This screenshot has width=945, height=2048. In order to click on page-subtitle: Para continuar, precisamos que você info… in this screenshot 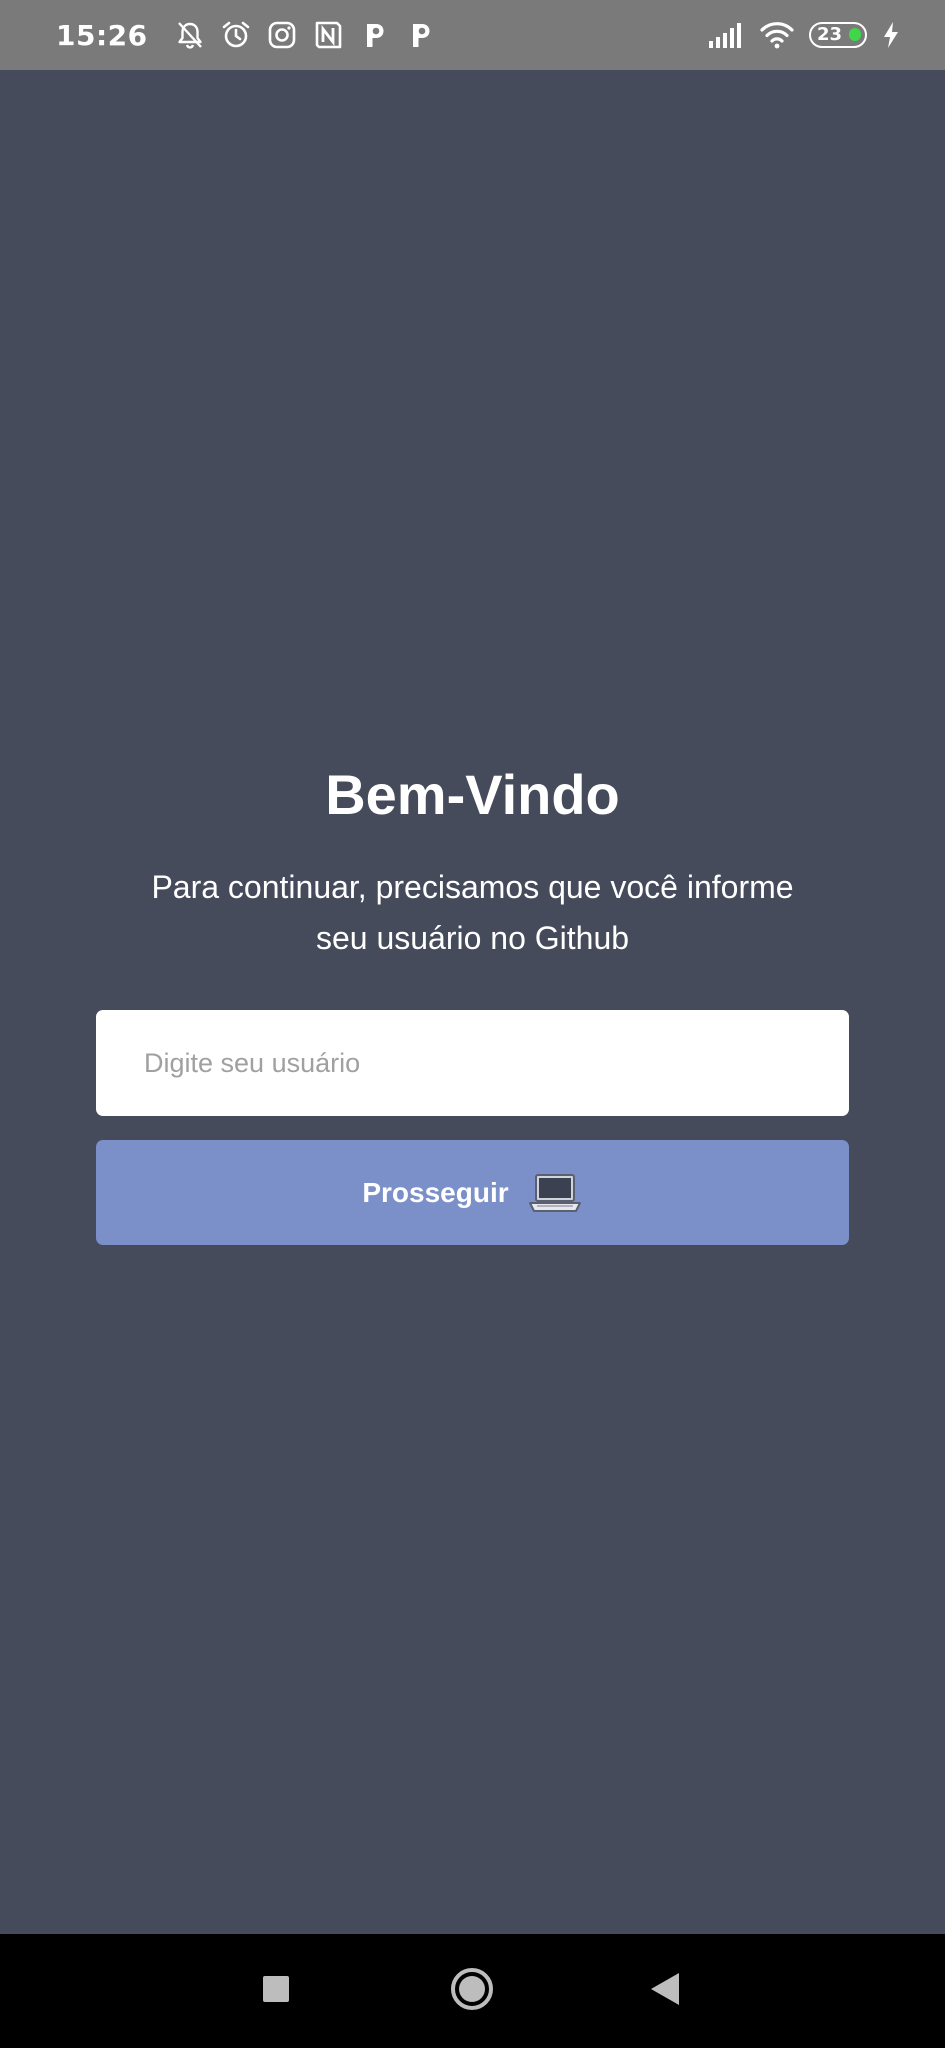, I will do `click(472, 912)`.